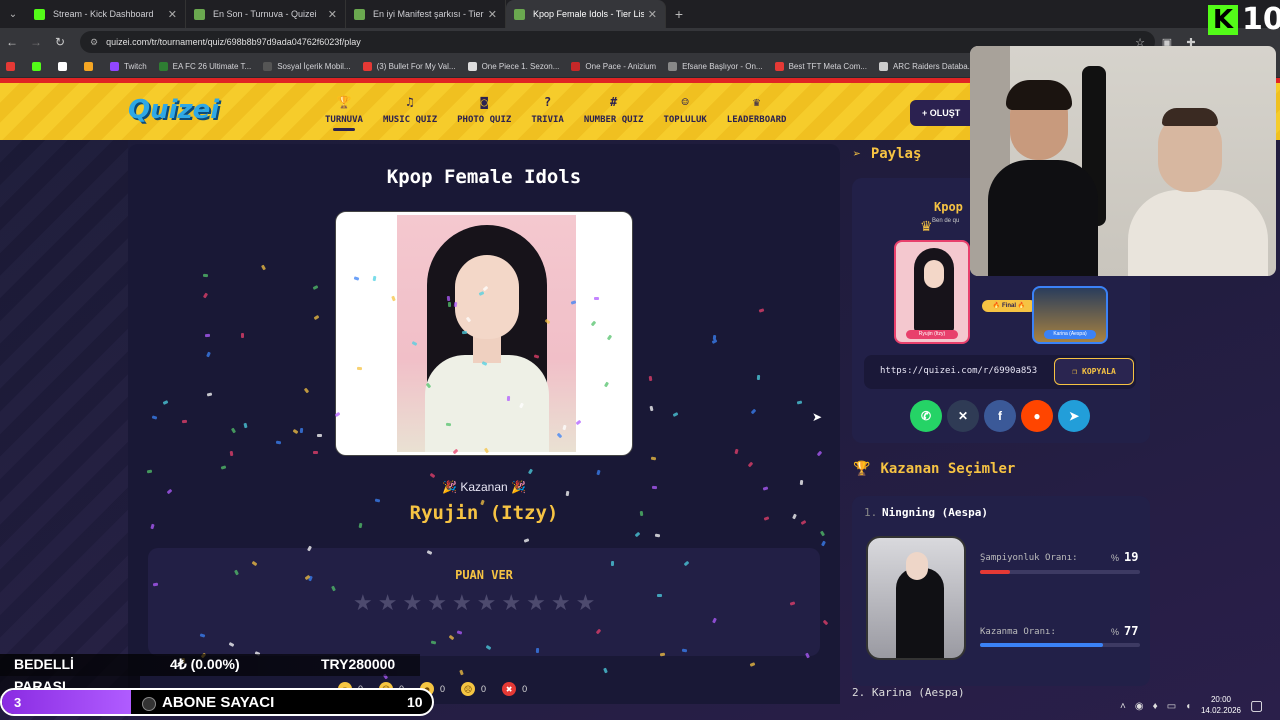  What do you see at coordinates (964, 371) in the screenshot?
I see `share-link-field: https://quizei.com/r/6990a853` at bounding box center [964, 371].